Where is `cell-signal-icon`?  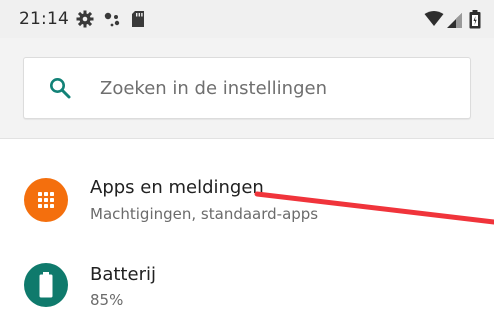
cell-signal-icon is located at coordinates (455, 22).